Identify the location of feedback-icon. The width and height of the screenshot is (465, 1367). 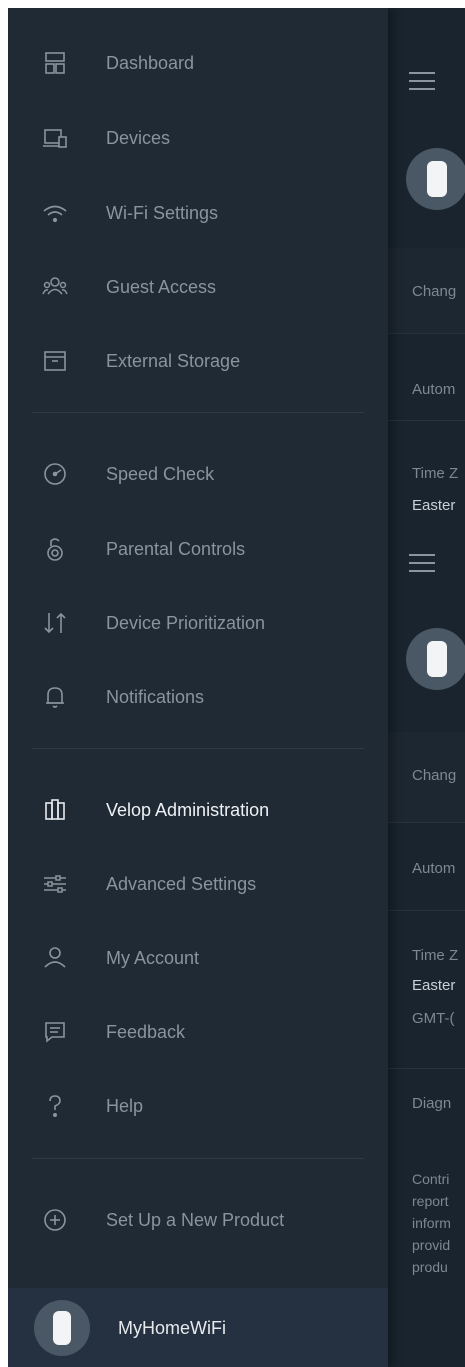
(55, 1032).